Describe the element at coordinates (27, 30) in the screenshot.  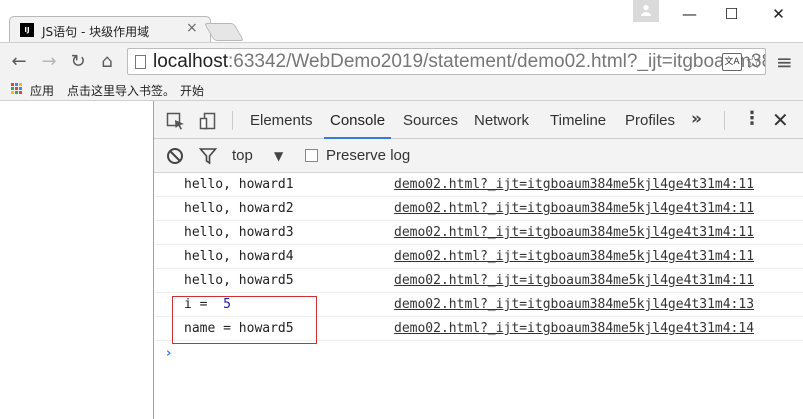
I see `intellij-icon: IJ` at that location.